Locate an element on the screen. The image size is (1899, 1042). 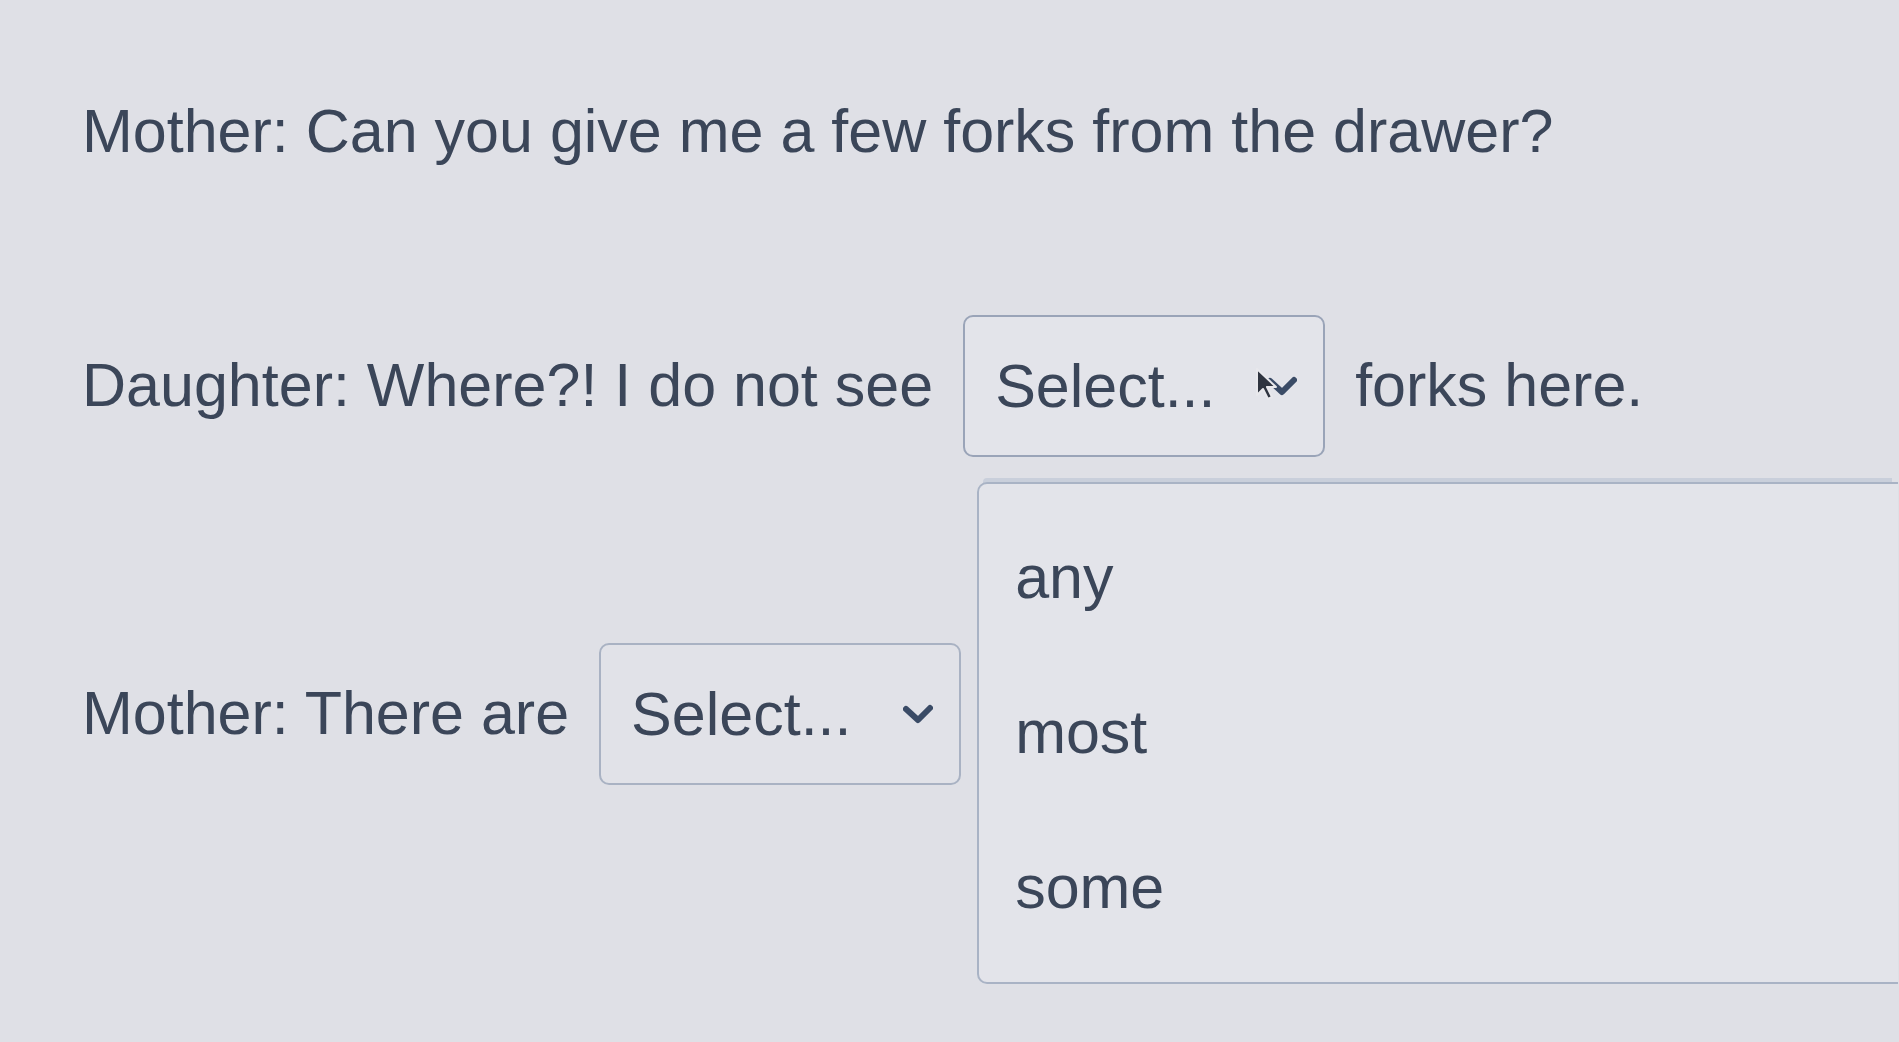
dropdown-option: any is located at coordinates (1439, 576).